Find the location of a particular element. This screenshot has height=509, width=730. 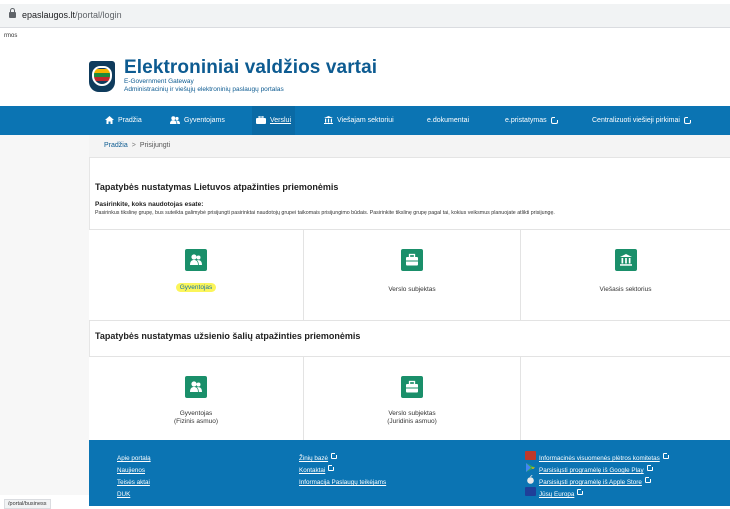

google-play-icon is located at coordinates (530, 468).